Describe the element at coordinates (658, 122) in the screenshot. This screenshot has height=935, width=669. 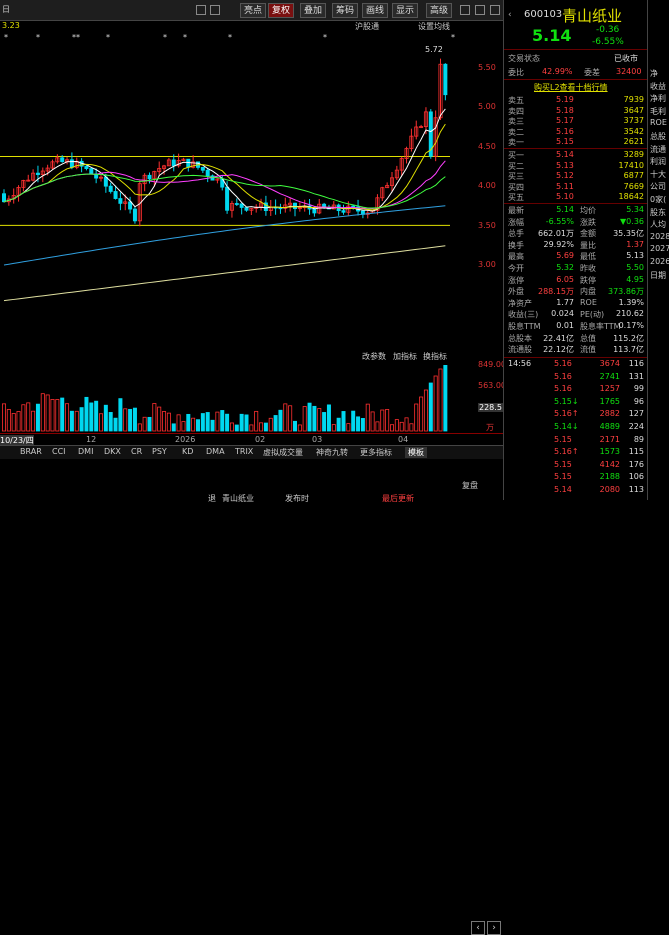
I see `f10-item: ROE` at that location.